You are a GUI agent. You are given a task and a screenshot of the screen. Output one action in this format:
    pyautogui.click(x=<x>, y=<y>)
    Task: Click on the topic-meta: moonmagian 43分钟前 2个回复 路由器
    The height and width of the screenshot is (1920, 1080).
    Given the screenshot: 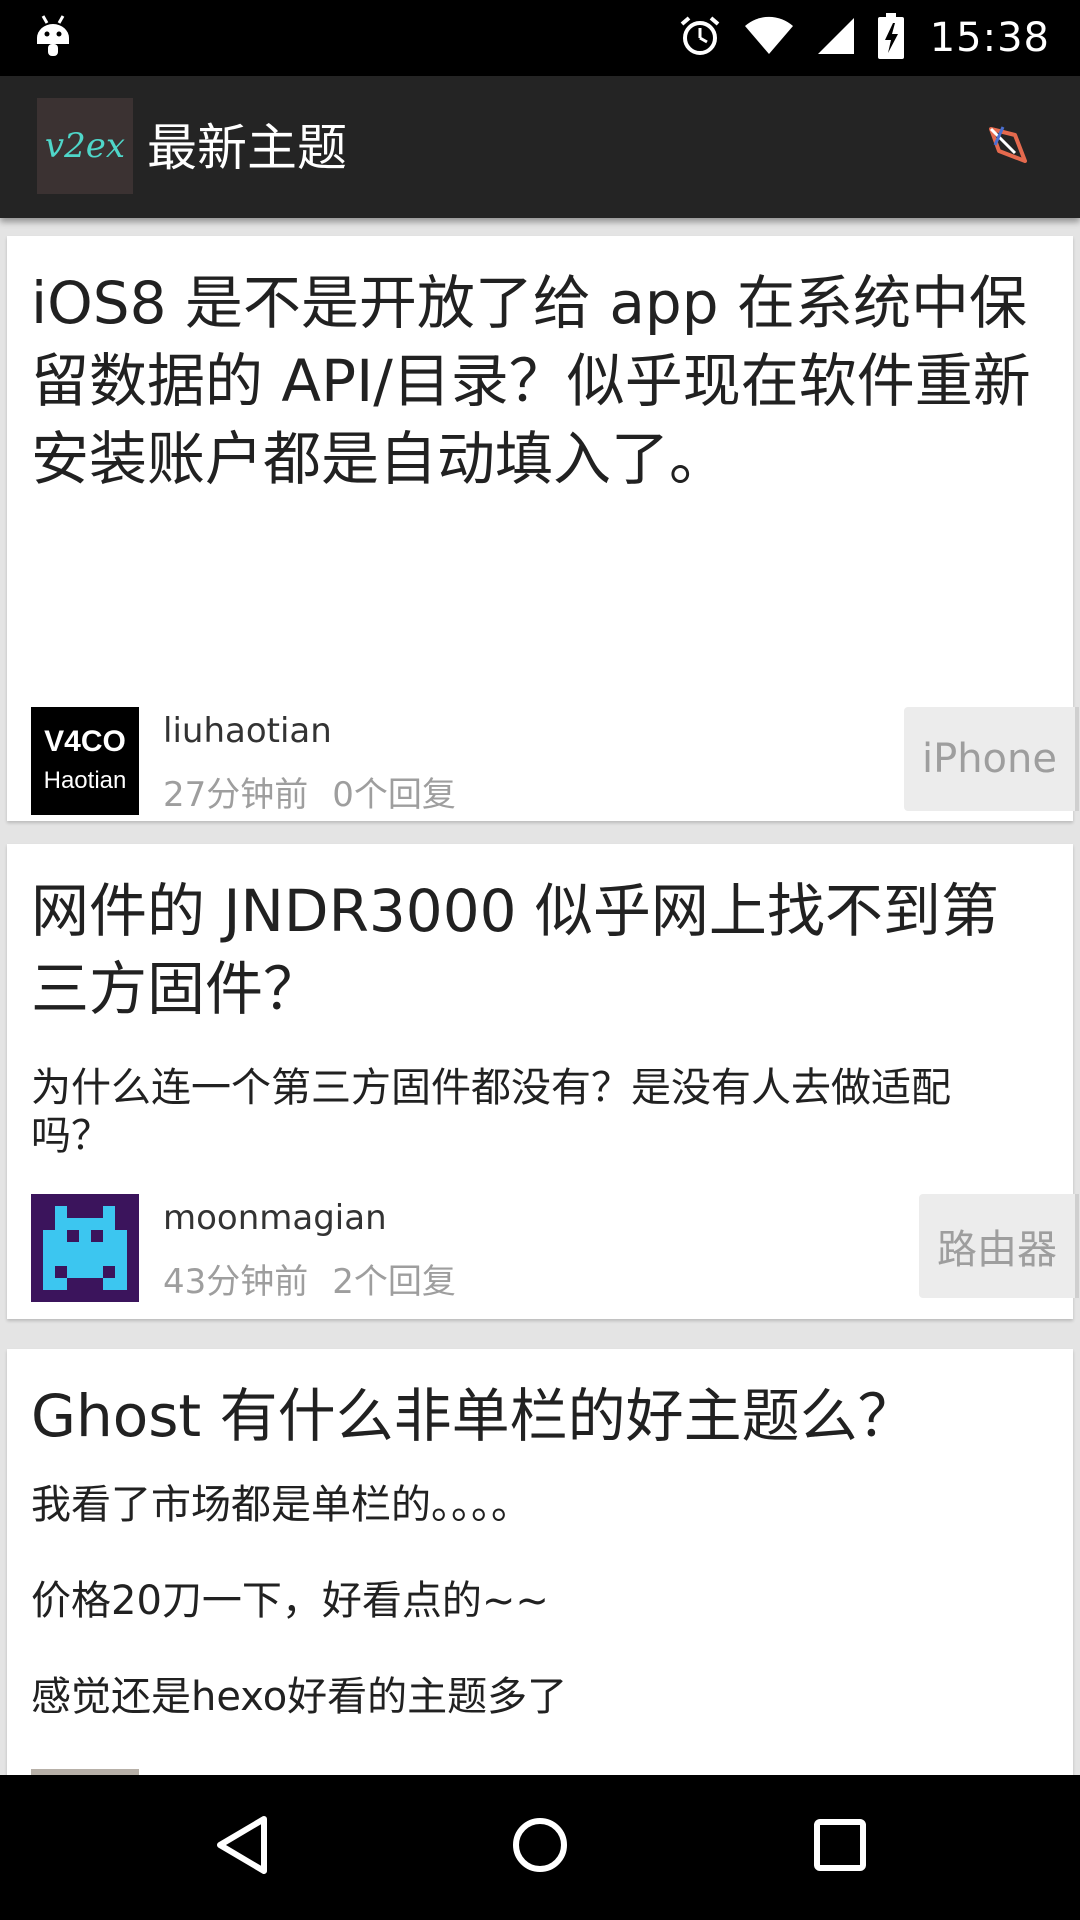 What is the action you would take?
    pyautogui.click(x=555, y=1249)
    